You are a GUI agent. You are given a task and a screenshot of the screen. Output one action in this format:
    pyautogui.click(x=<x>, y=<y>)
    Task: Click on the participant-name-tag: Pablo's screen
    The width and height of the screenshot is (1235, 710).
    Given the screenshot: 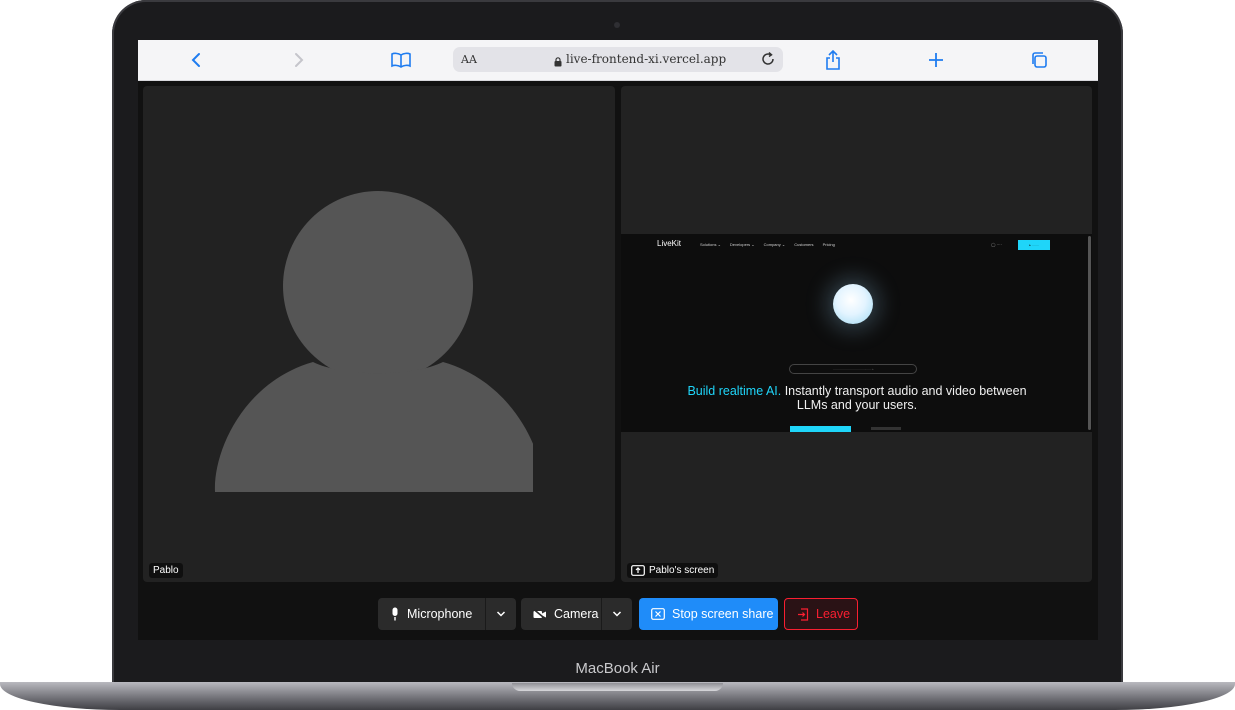 What is the action you would take?
    pyautogui.click(x=673, y=570)
    